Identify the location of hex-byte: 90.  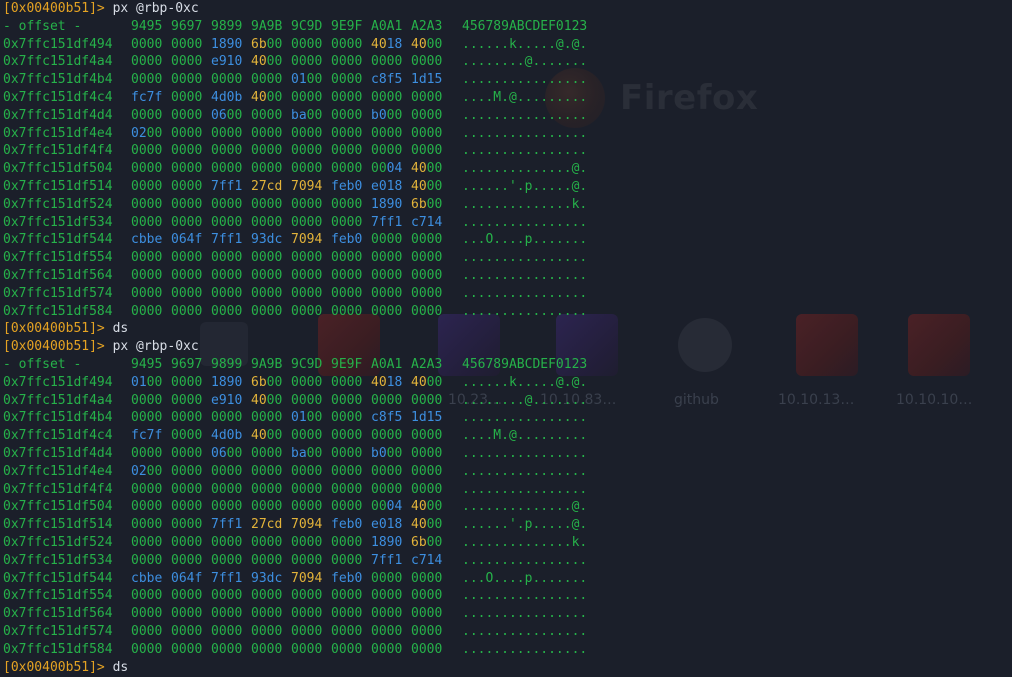
(394, 204).